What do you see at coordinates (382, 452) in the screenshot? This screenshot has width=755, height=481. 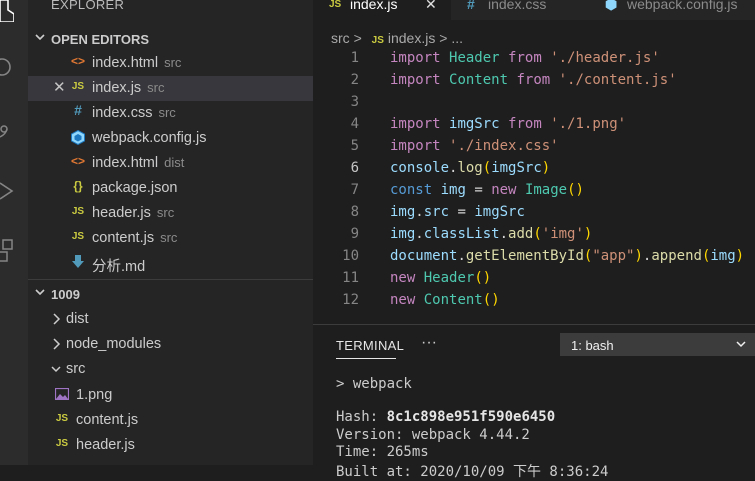 I see `terminal-line: Time: 265ms` at bounding box center [382, 452].